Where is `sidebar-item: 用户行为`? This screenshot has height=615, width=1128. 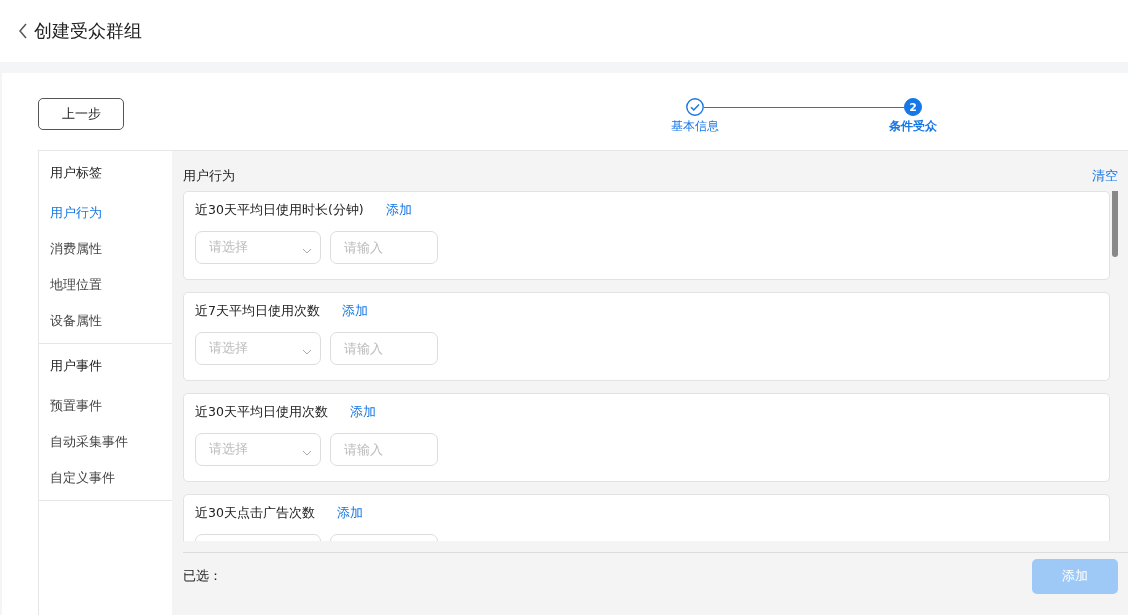
sidebar-item: 用户行为 is located at coordinates (111, 213).